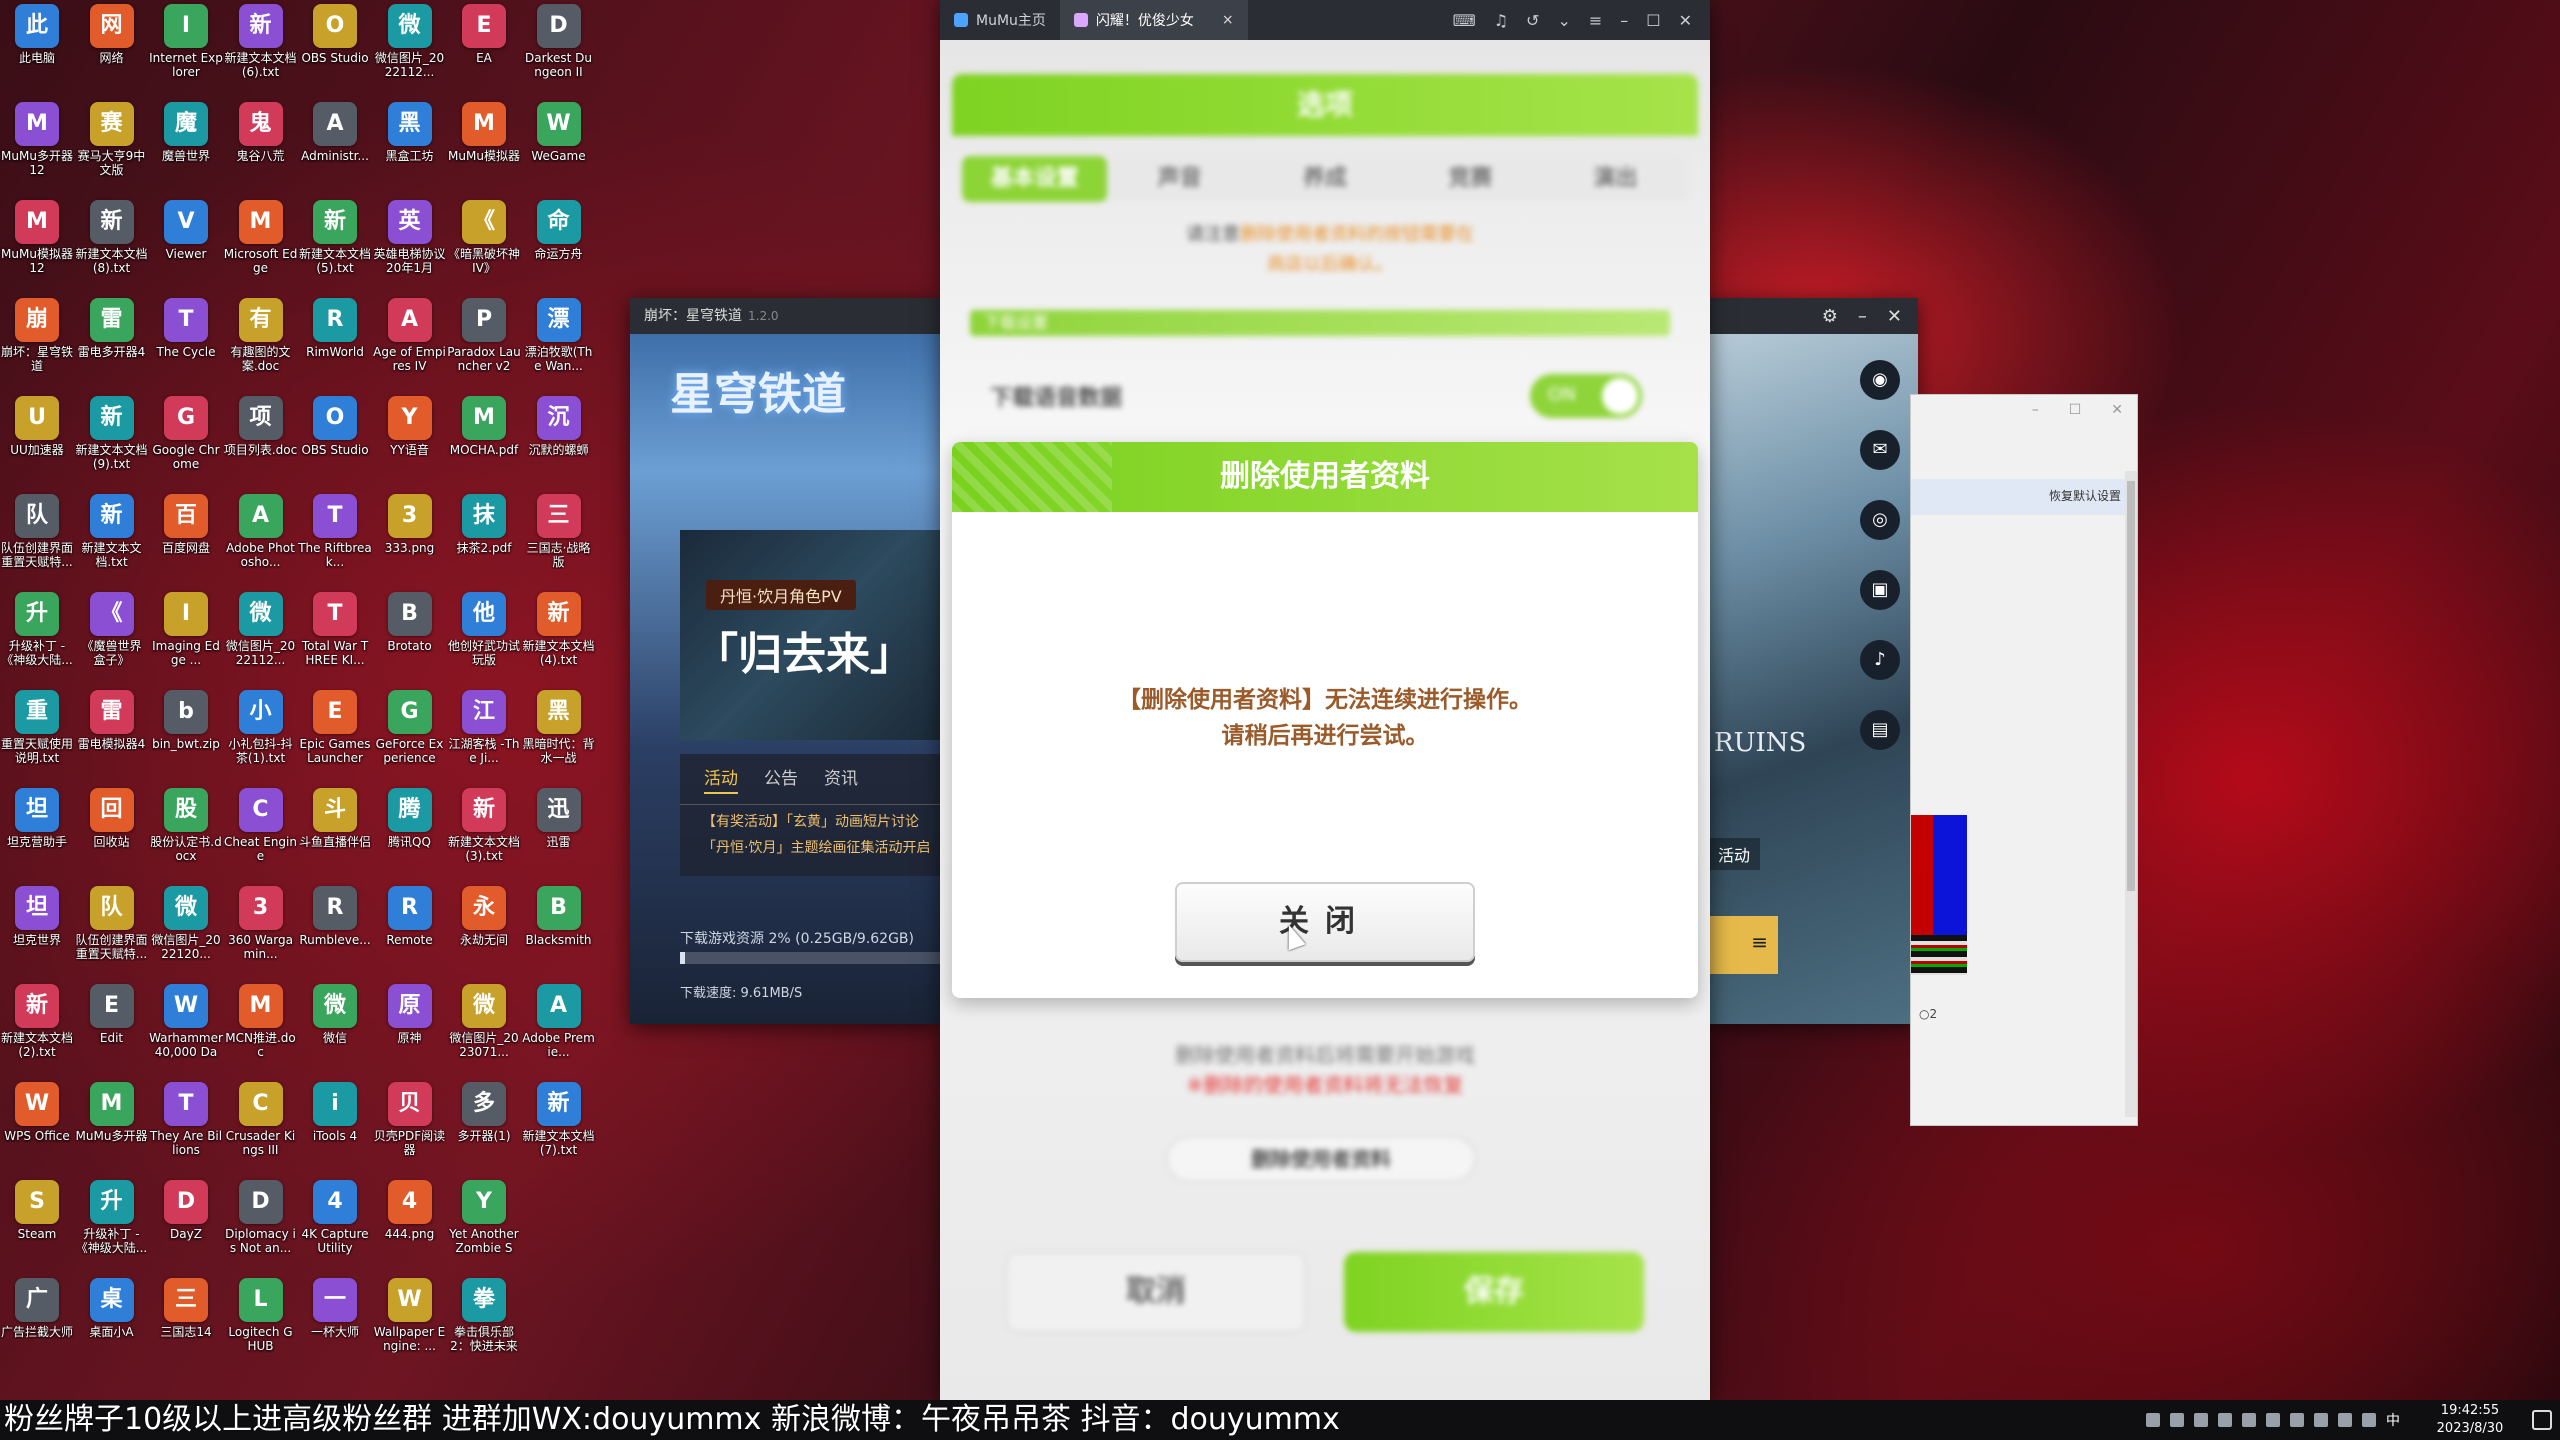 The width and height of the screenshot is (2560, 1440). What do you see at coordinates (1928, 1014) in the screenshot?
I see `radio-option: ○2` at bounding box center [1928, 1014].